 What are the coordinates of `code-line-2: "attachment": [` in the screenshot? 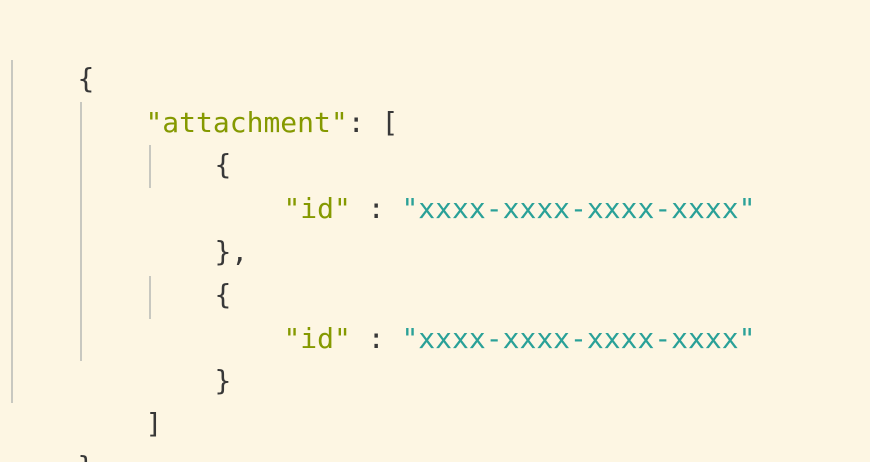 It's located at (238, 98).